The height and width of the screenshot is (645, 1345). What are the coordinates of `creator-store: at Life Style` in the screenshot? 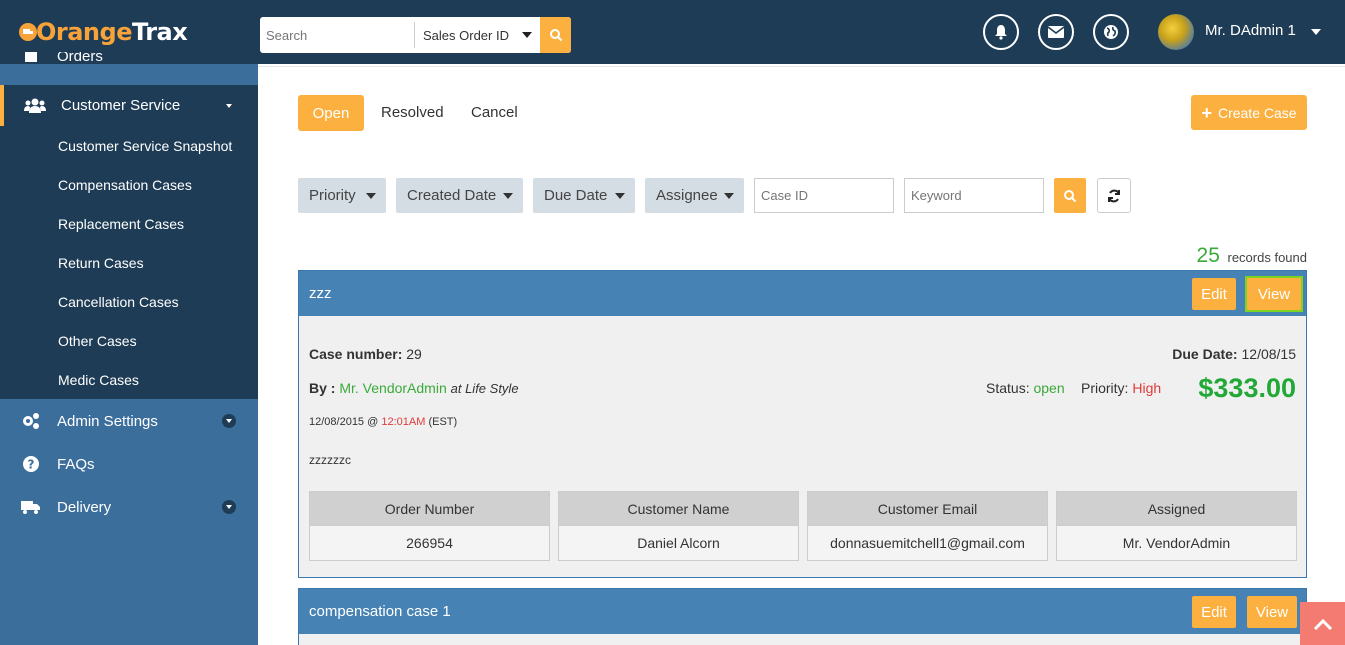 It's located at (484, 388).